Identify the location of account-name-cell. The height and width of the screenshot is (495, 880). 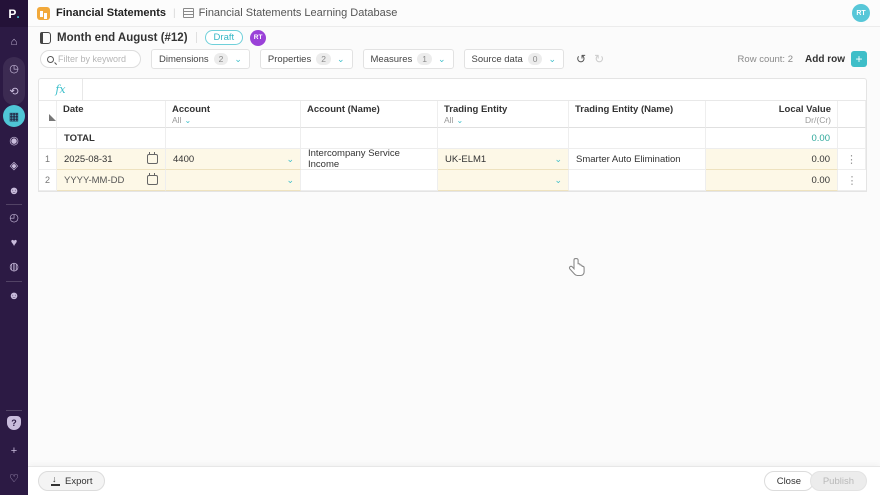
(369, 180).